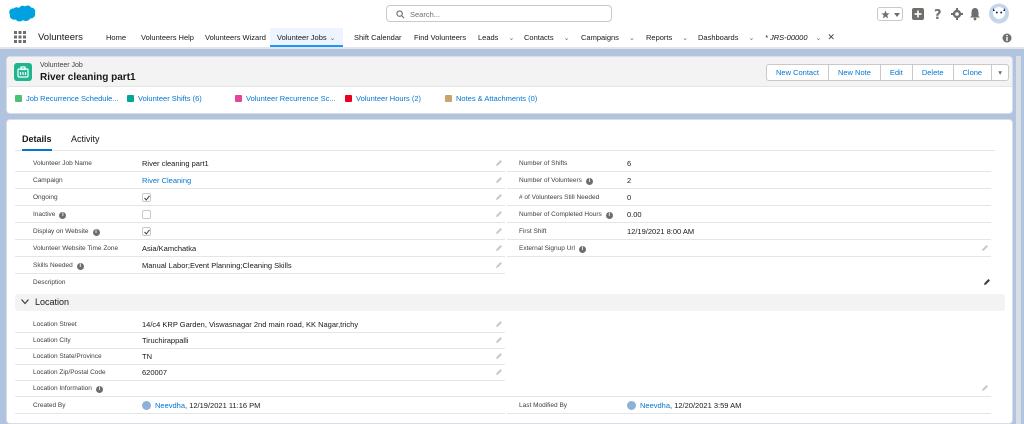 The image size is (1024, 424). What do you see at coordinates (786, 37) in the screenshot?
I see `nav-label: * JRS-00000` at bounding box center [786, 37].